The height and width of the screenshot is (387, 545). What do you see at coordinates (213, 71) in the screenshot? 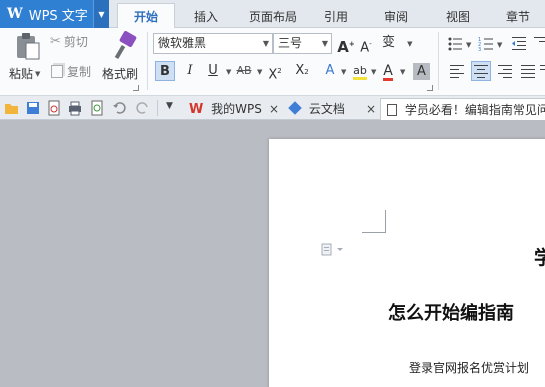
I see `underline-button: U` at bounding box center [213, 71].